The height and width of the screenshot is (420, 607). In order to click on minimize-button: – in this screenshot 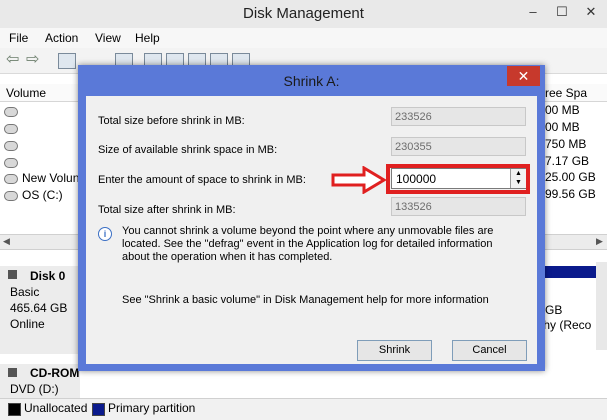, I will do `click(533, 12)`.